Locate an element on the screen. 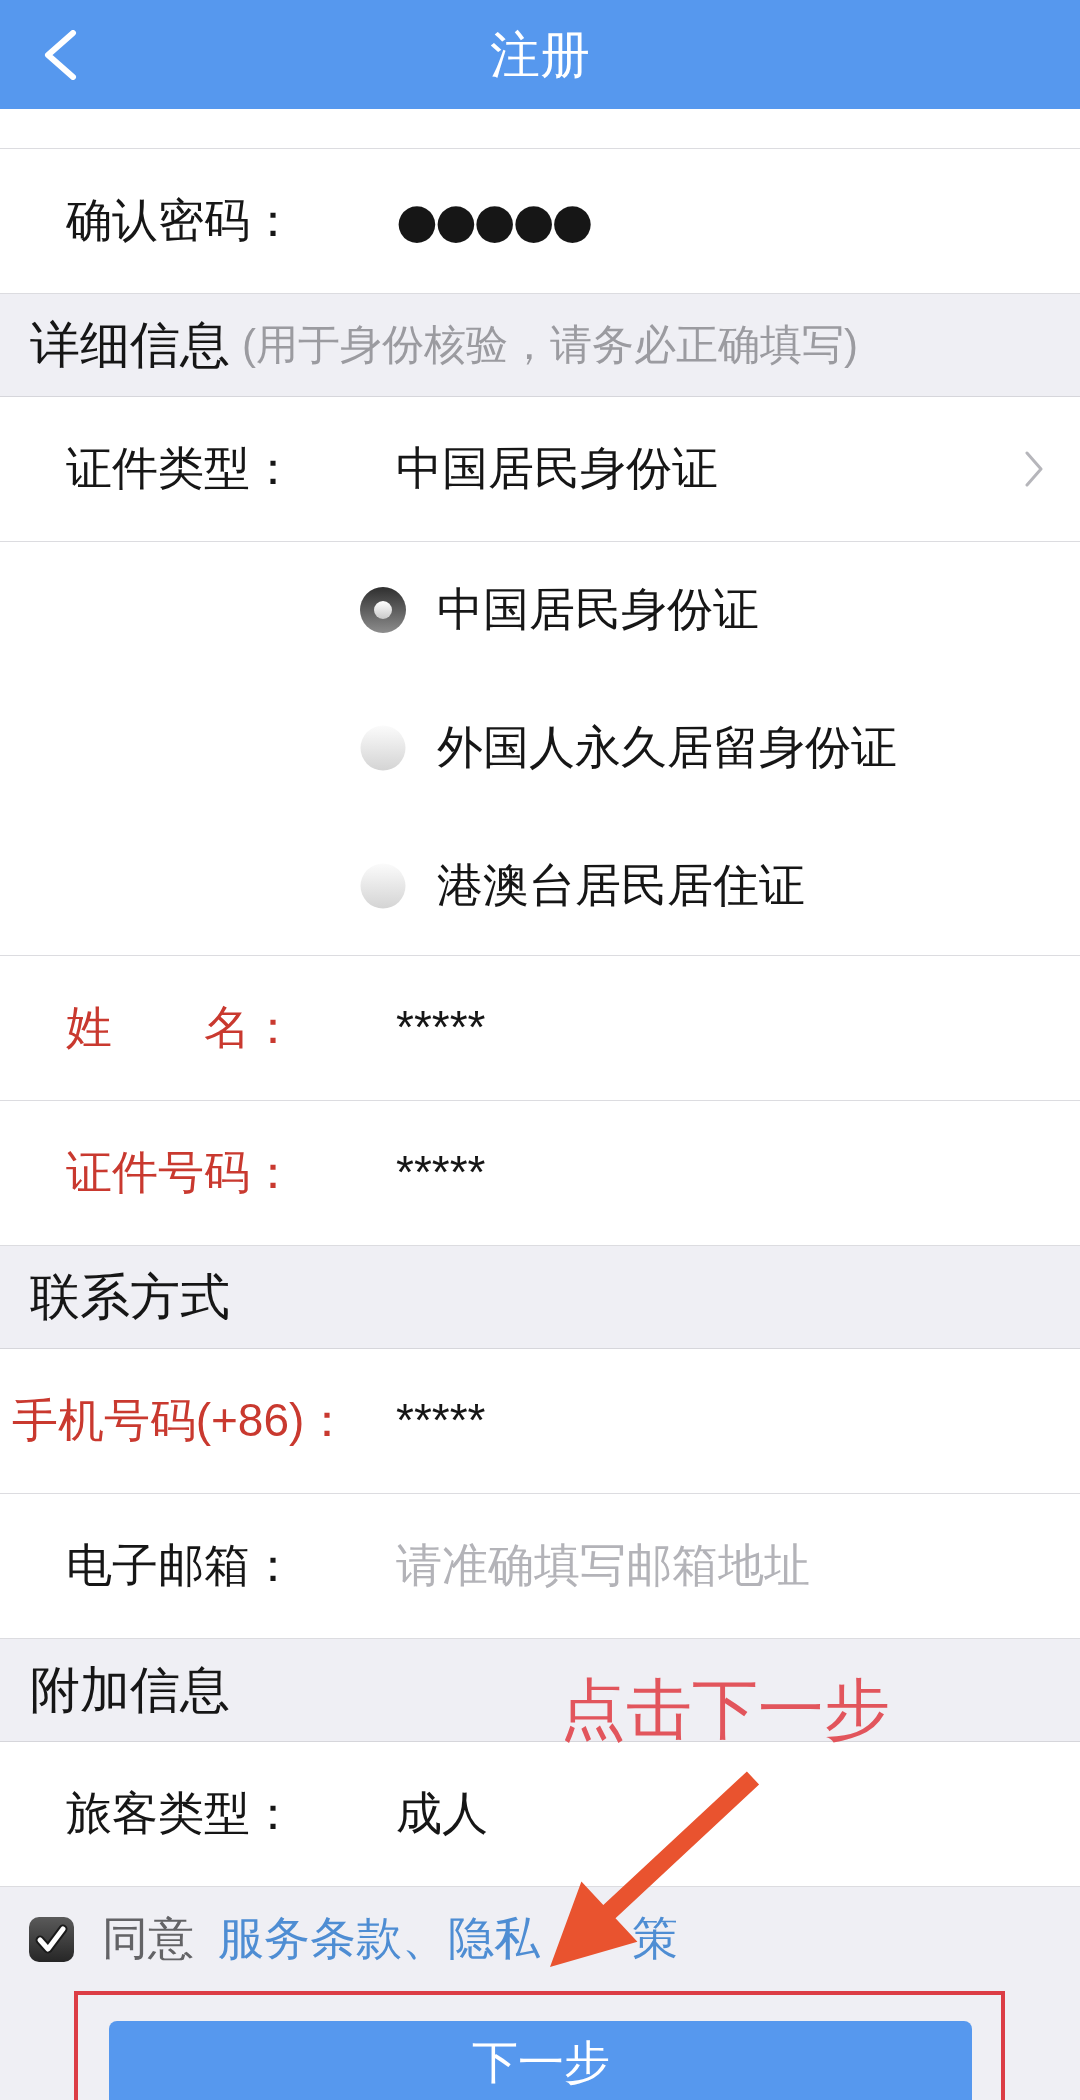 The width and height of the screenshot is (1080, 2100). field-label: 手机号码(+86)： is located at coordinates (181, 1421).